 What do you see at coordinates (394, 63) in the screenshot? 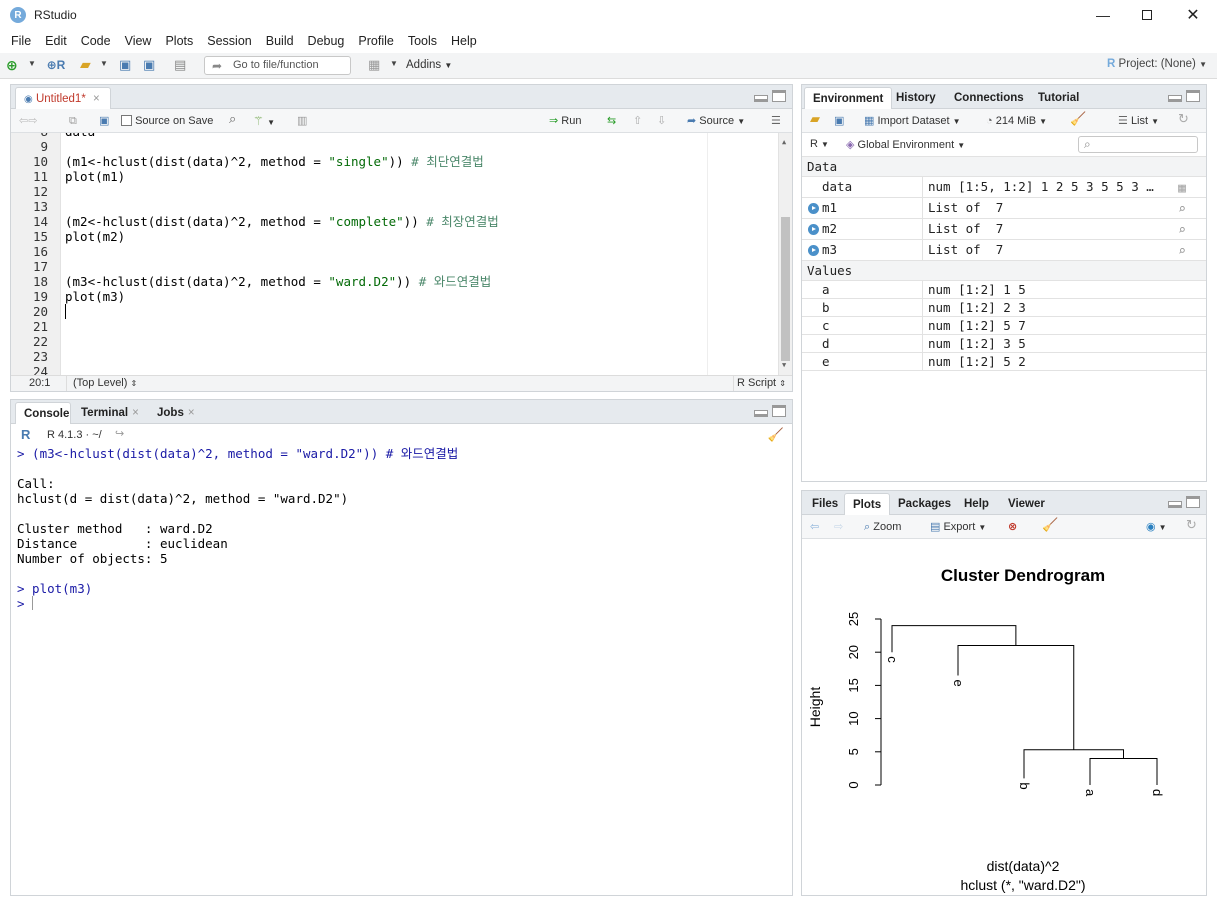
I see `layout-dropdown-icon: ▼` at bounding box center [394, 63].